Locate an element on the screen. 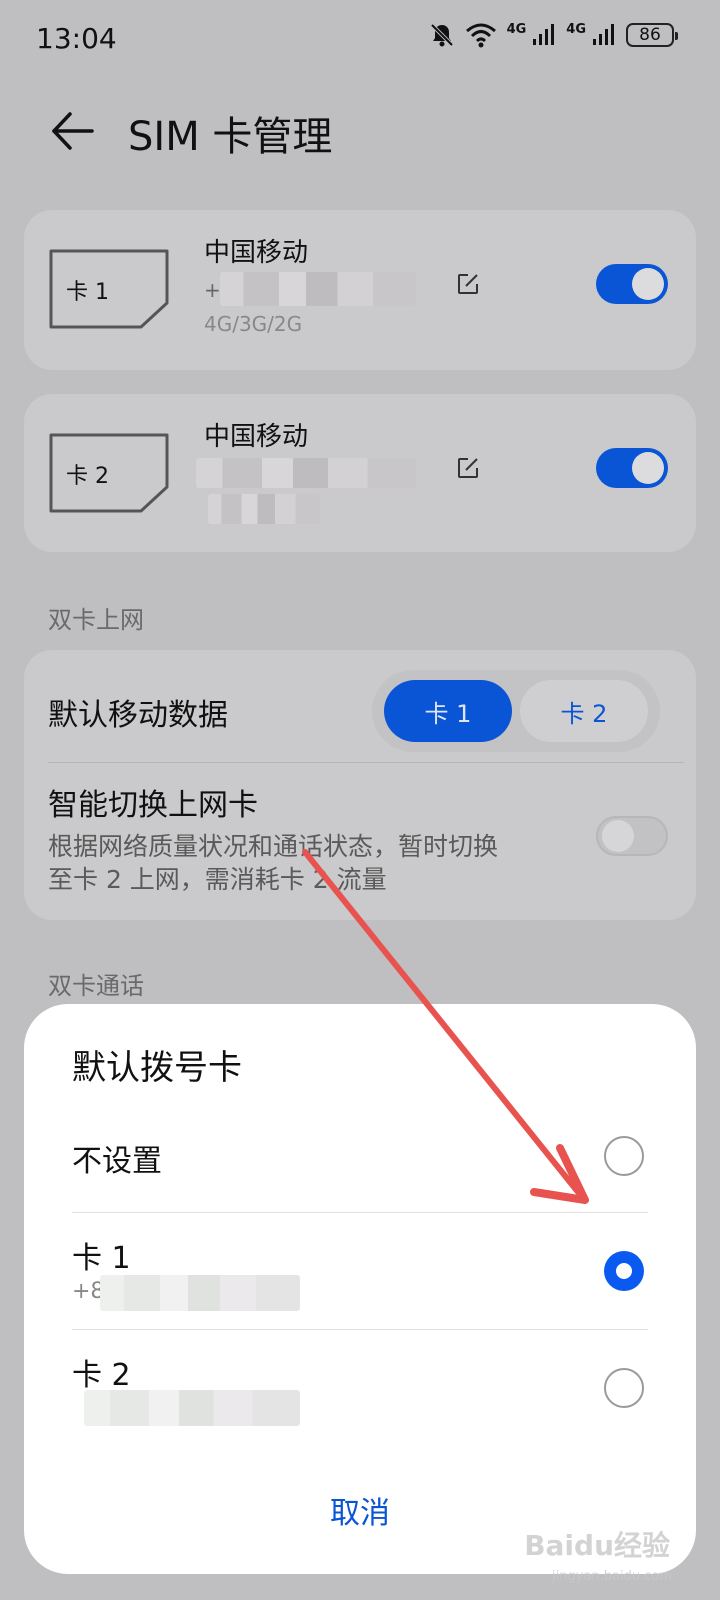  watermark-logo: Baidu经验 is located at coordinates (597, 1545).